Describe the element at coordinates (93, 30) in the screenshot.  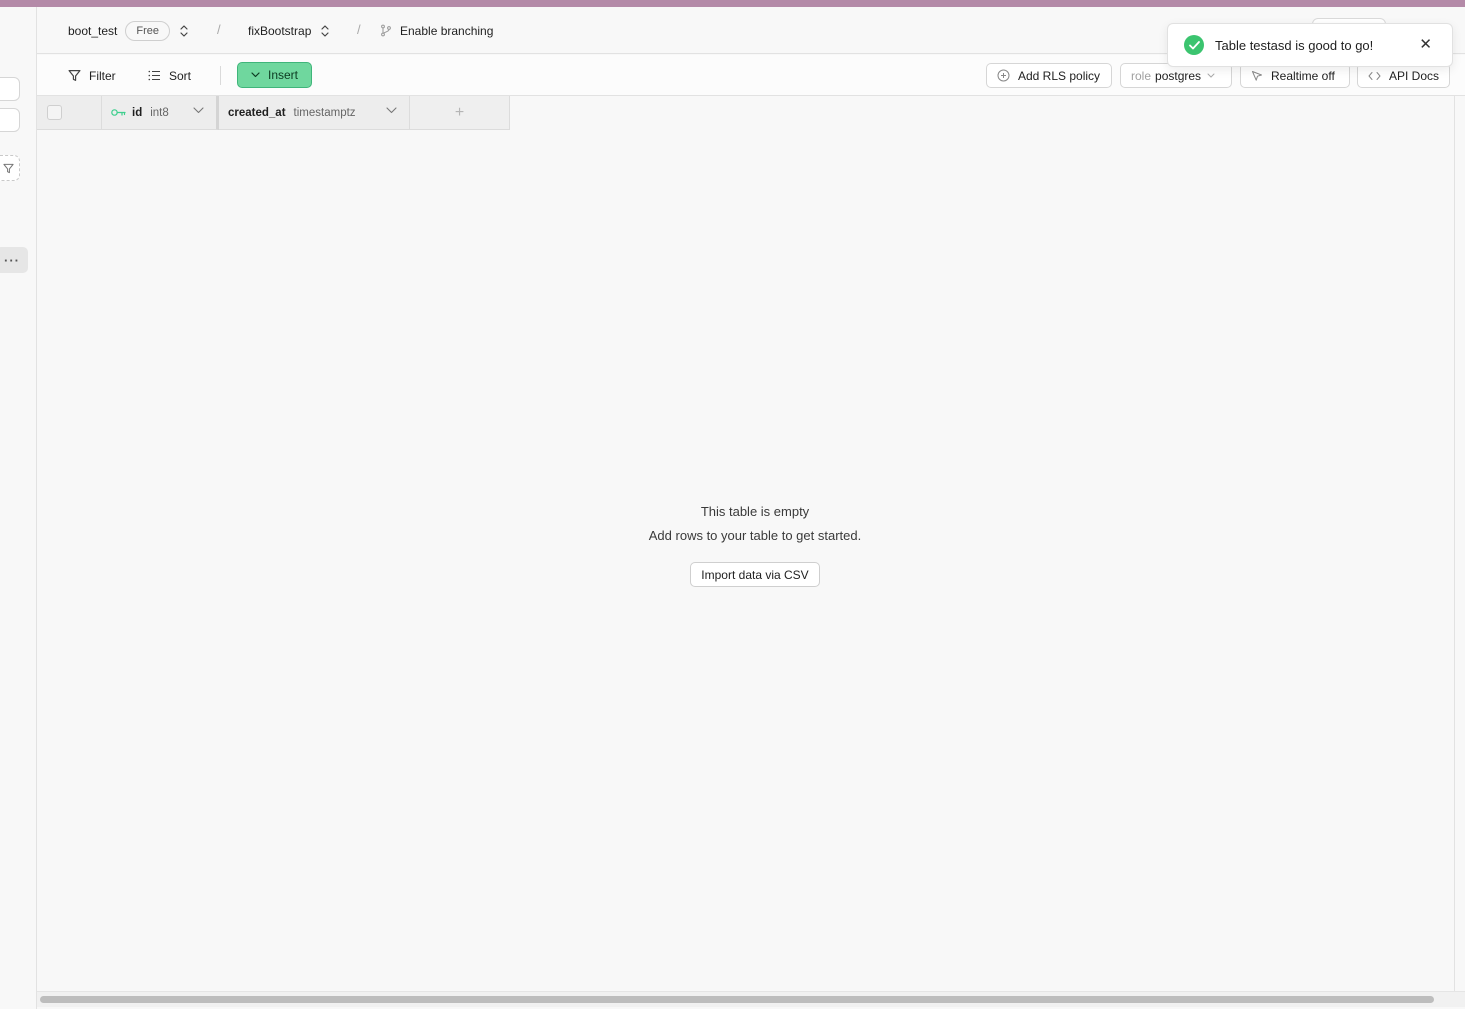
I see `project-name: boot_test` at that location.